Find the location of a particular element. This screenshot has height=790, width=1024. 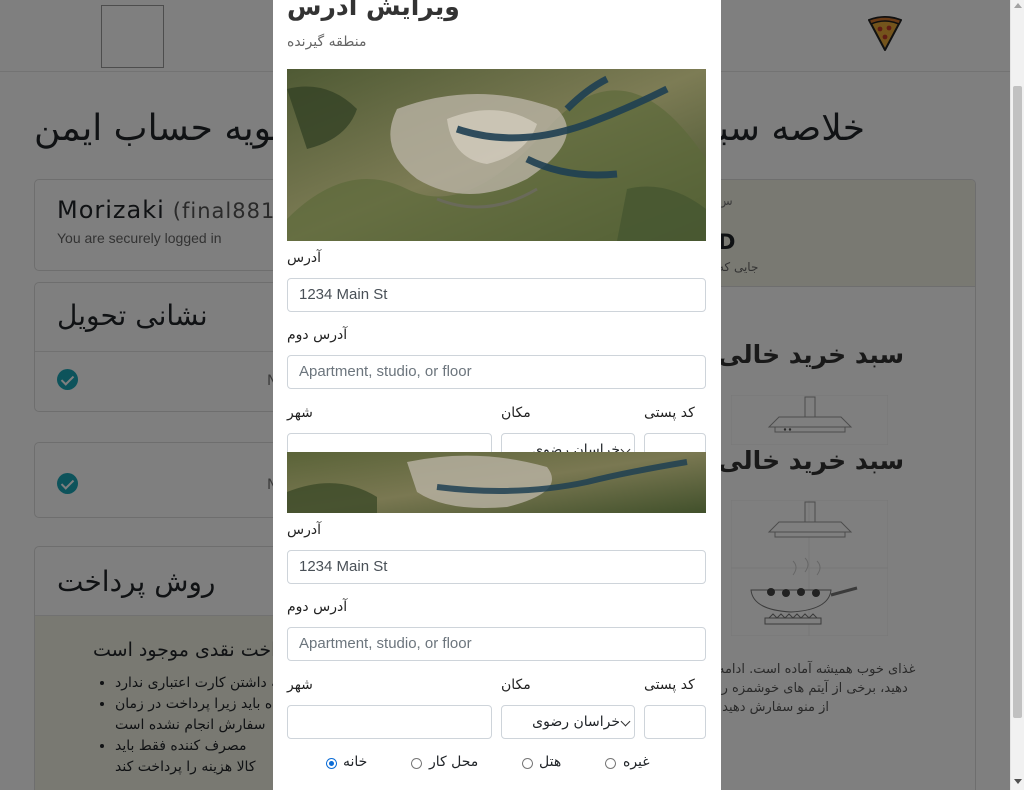

scroll-thumb is located at coordinates (1017, 402).